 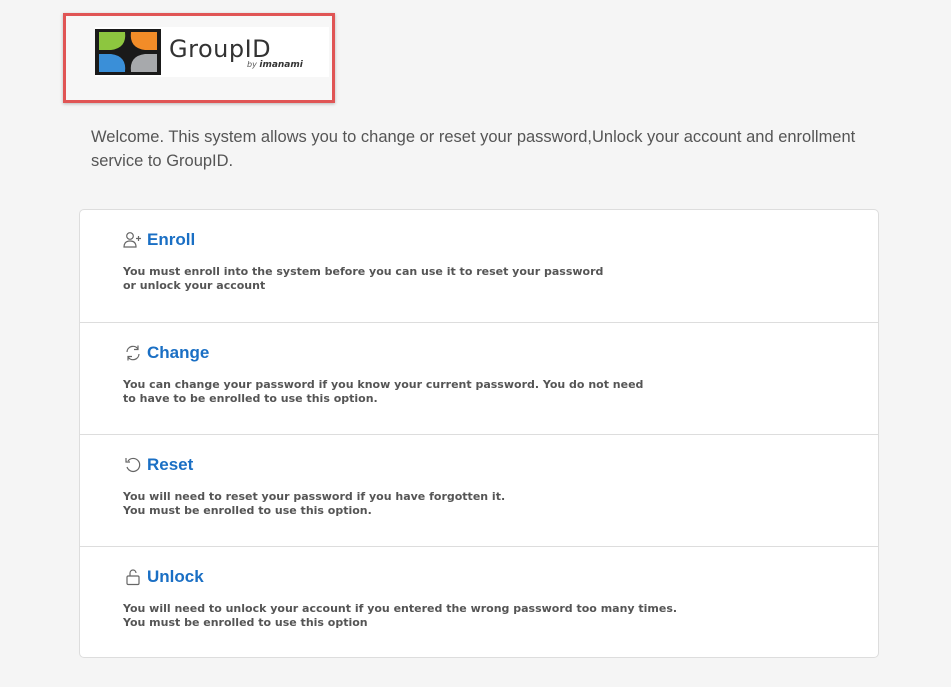 What do you see at coordinates (170, 465) in the screenshot?
I see `reset-link: Reset` at bounding box center [170, 465].